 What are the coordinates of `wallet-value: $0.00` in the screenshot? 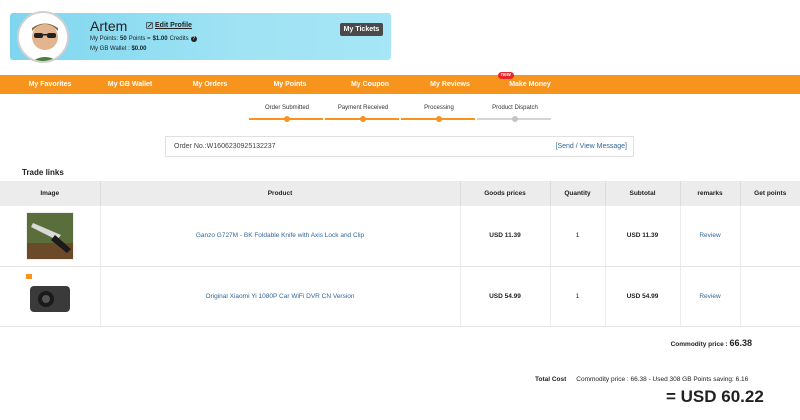 It's located at (139, 49).